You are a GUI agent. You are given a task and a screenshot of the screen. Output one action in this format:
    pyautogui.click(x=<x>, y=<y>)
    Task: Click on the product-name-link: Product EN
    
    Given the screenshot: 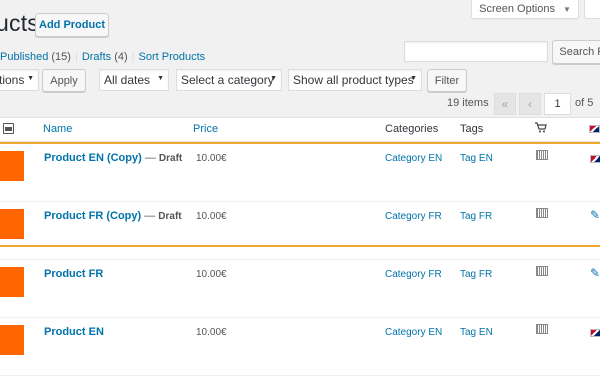 What is the action you would take?
    pyautogui.click(x=74, y=332)
    